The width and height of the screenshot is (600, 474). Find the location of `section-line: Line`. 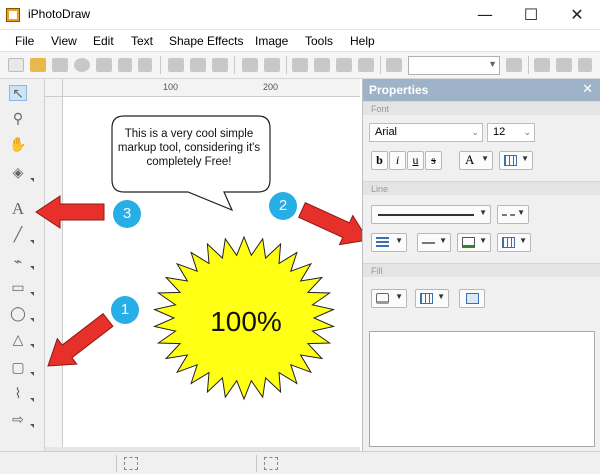

section-line: Line is located at coordinates (481, 188).